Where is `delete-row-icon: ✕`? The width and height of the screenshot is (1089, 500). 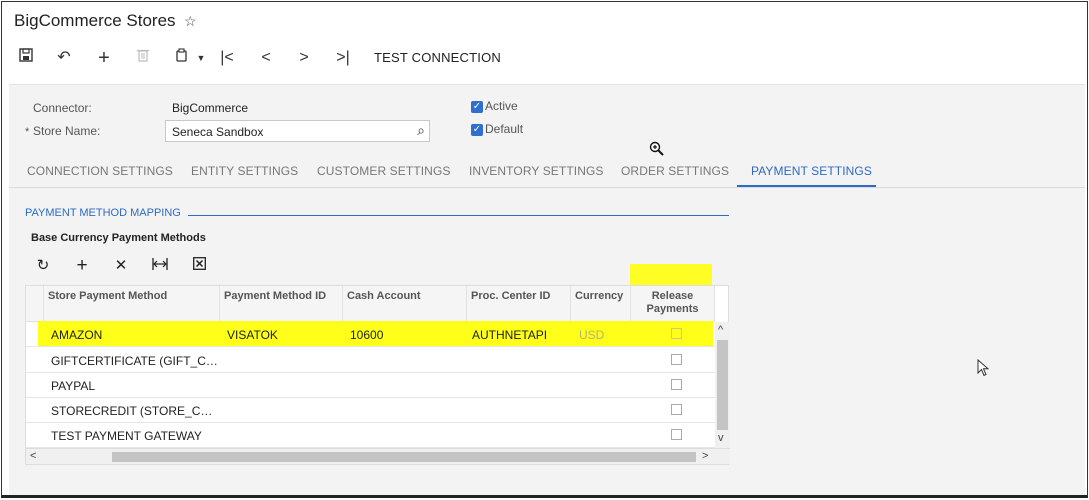 delete-row-icon: ✕ is located at coordinates (121, 266).